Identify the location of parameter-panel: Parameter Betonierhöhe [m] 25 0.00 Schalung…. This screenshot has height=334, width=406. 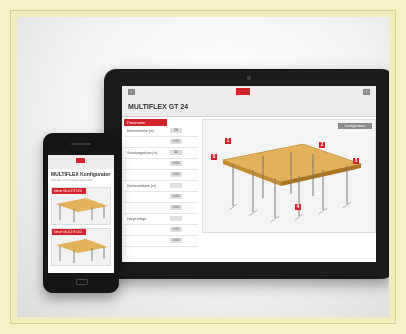
(161, 190).